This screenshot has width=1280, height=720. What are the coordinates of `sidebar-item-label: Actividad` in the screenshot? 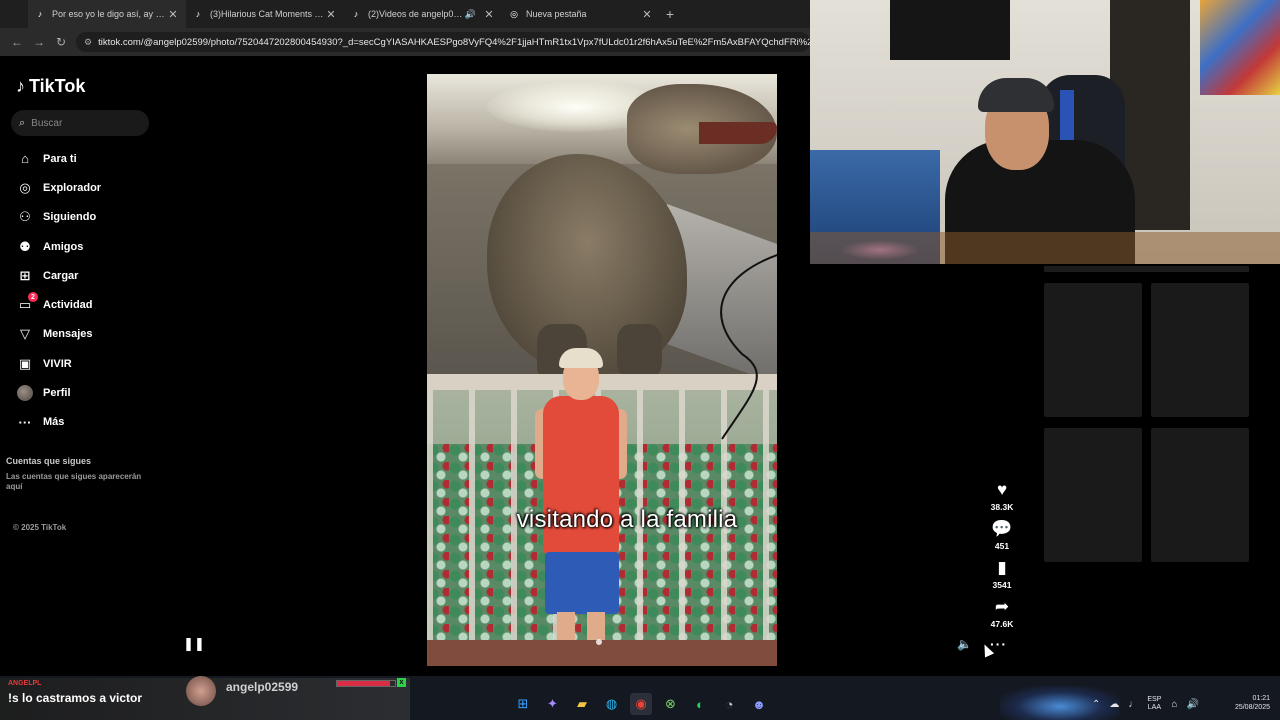 It's located at (68, 305).